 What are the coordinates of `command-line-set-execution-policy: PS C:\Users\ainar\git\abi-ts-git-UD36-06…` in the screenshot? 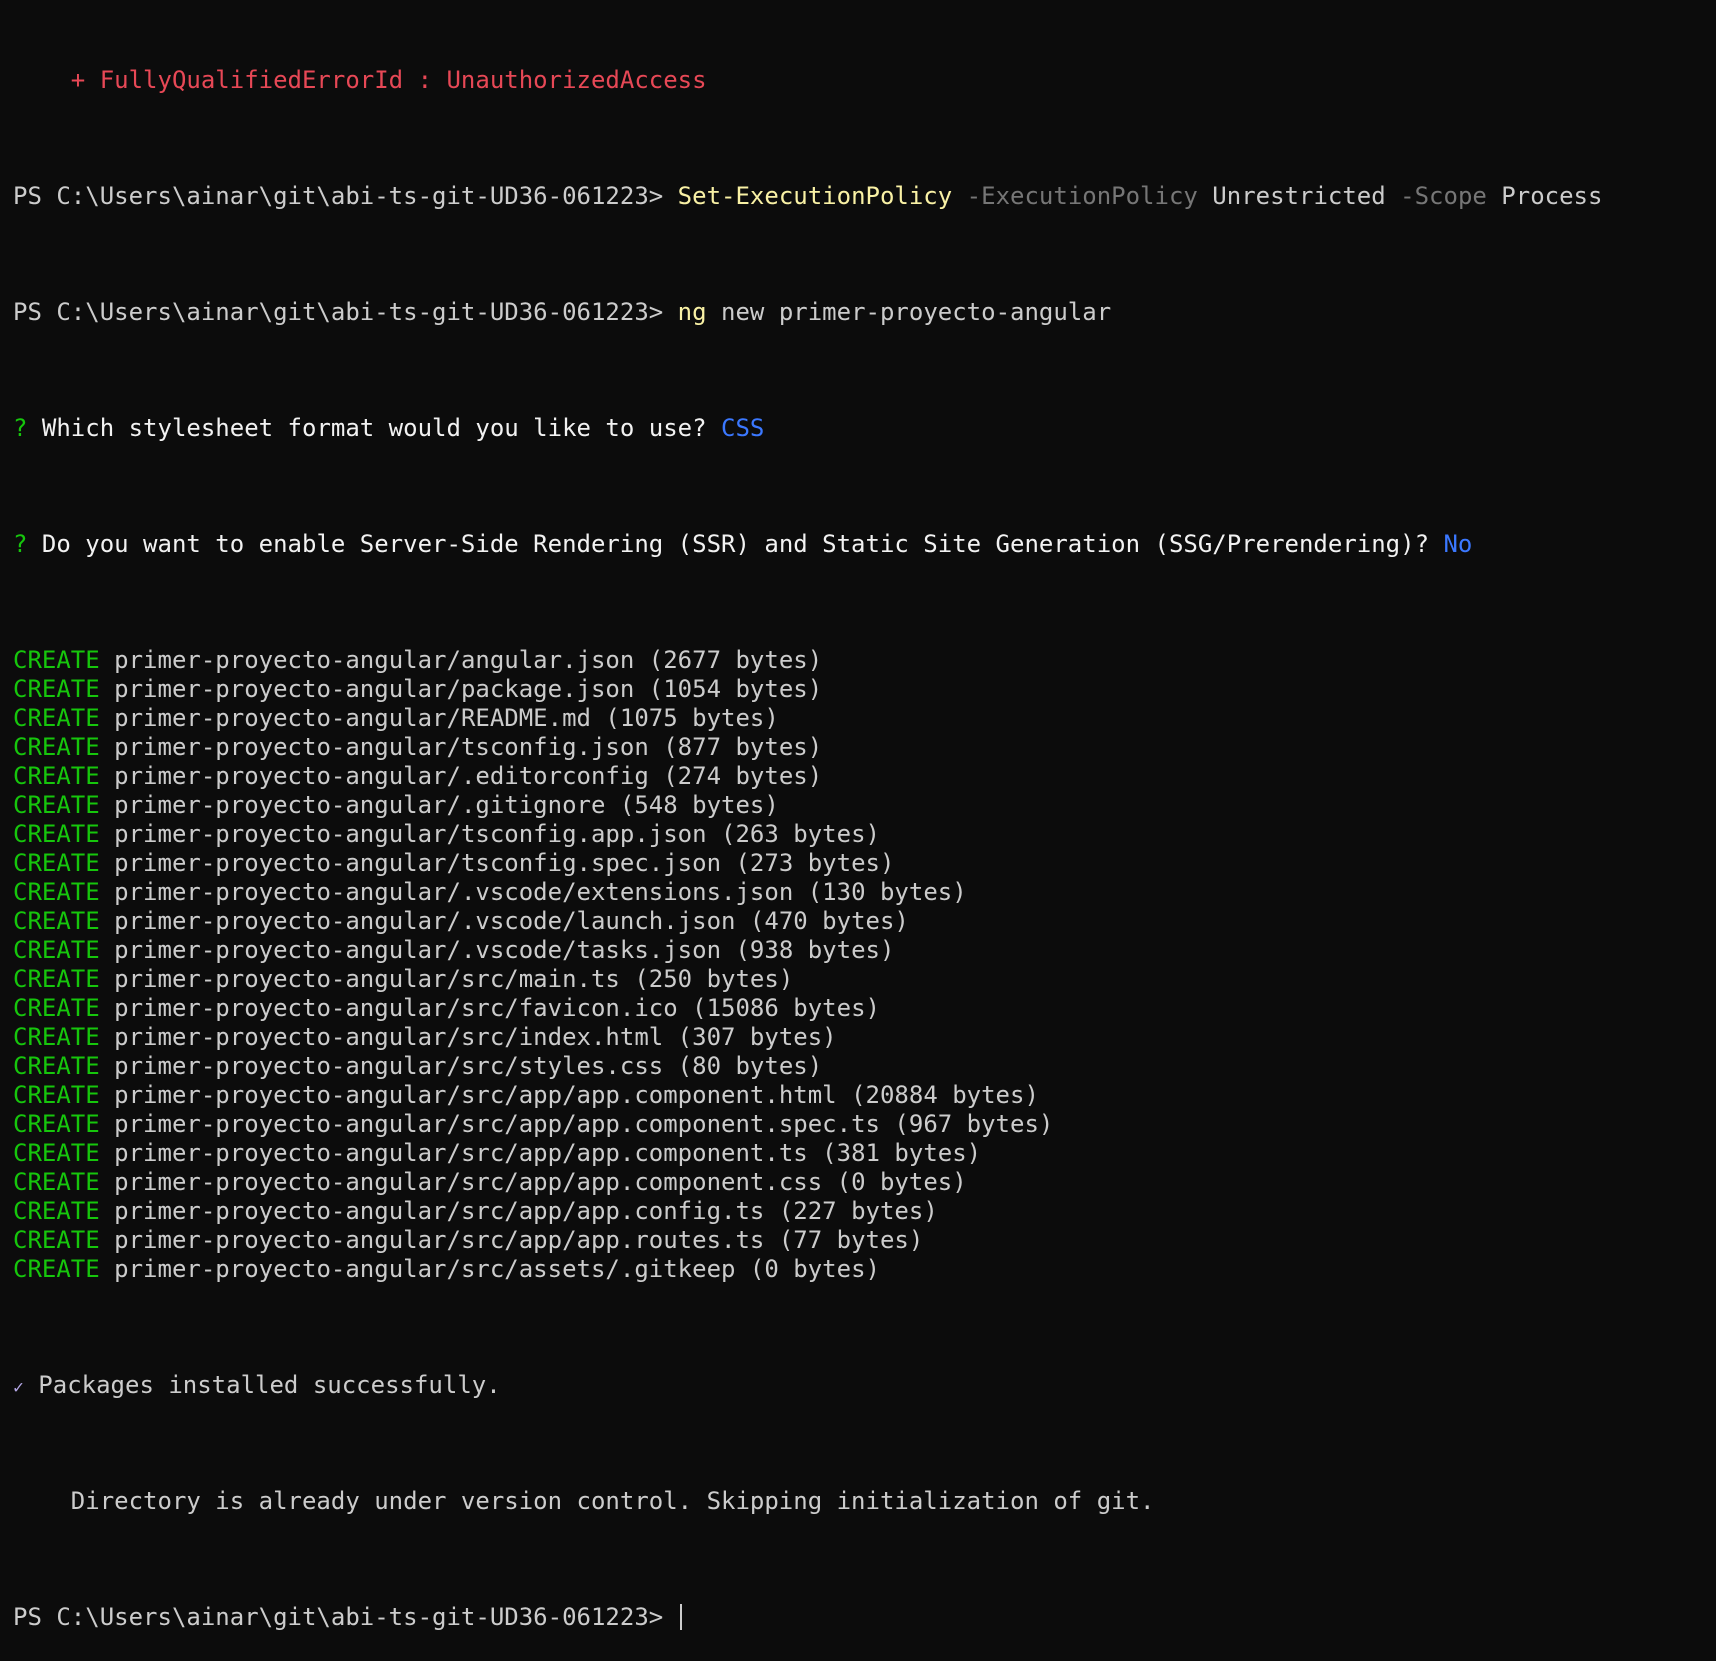 It's located at (864, 196).